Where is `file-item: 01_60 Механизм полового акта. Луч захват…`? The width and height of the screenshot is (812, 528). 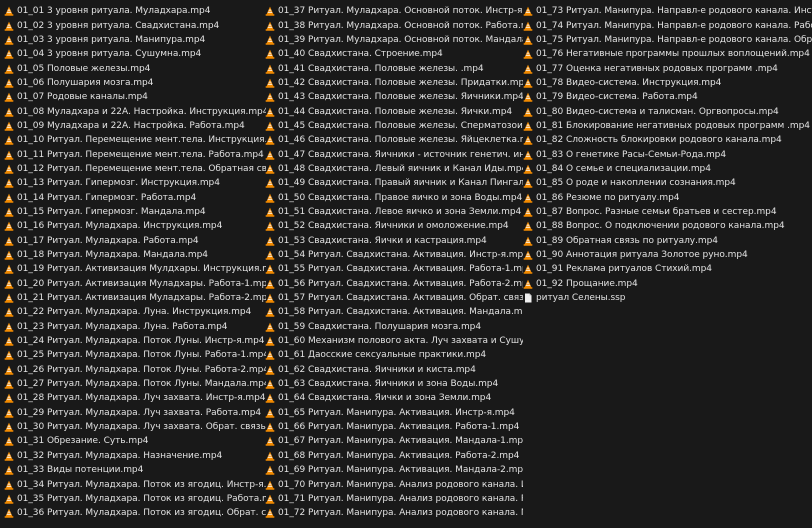 file-item: 01_60 Механизм полового акта. Луч захват… is located at coordinates (394, 341).